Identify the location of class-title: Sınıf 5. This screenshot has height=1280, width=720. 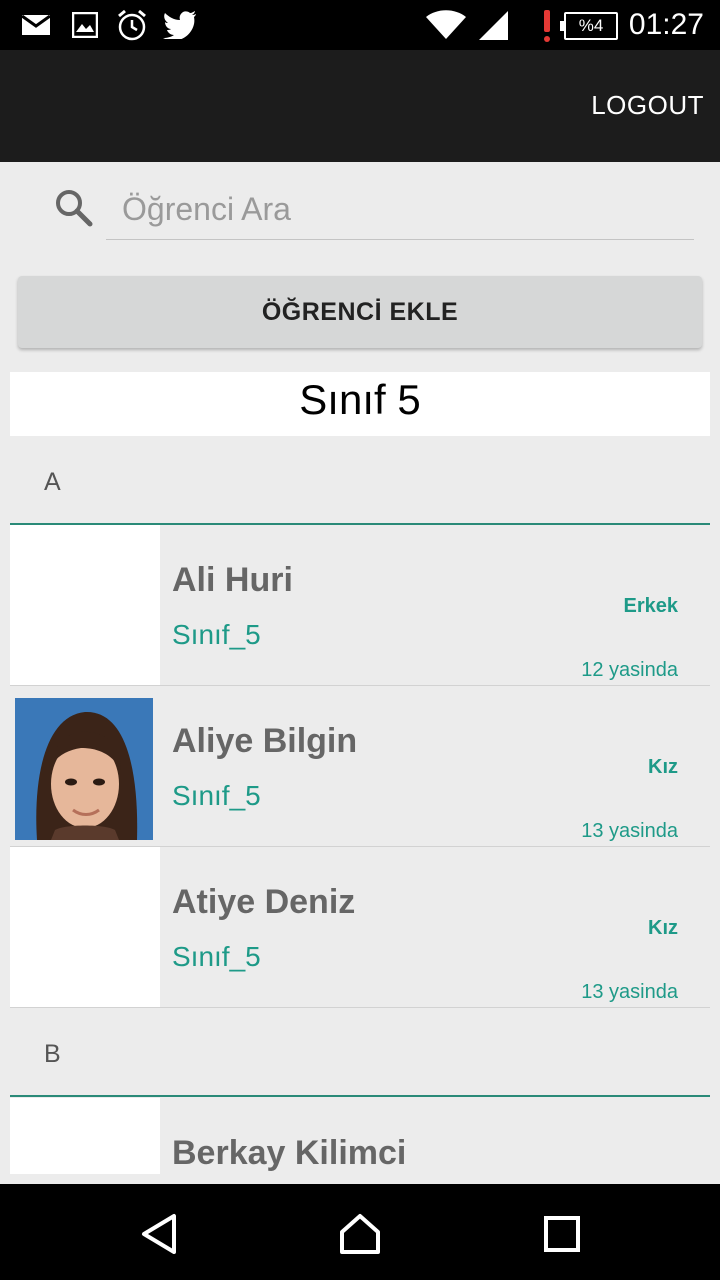
(360, 404).